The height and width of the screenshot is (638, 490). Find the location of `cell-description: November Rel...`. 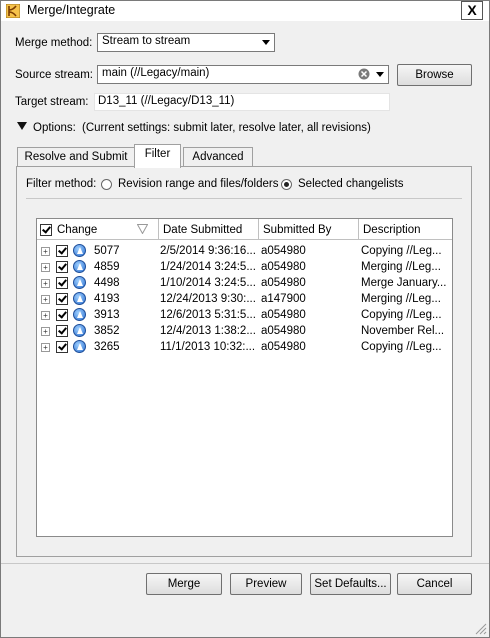

cell-description: November Rel... is located at coordinates (403, 331).